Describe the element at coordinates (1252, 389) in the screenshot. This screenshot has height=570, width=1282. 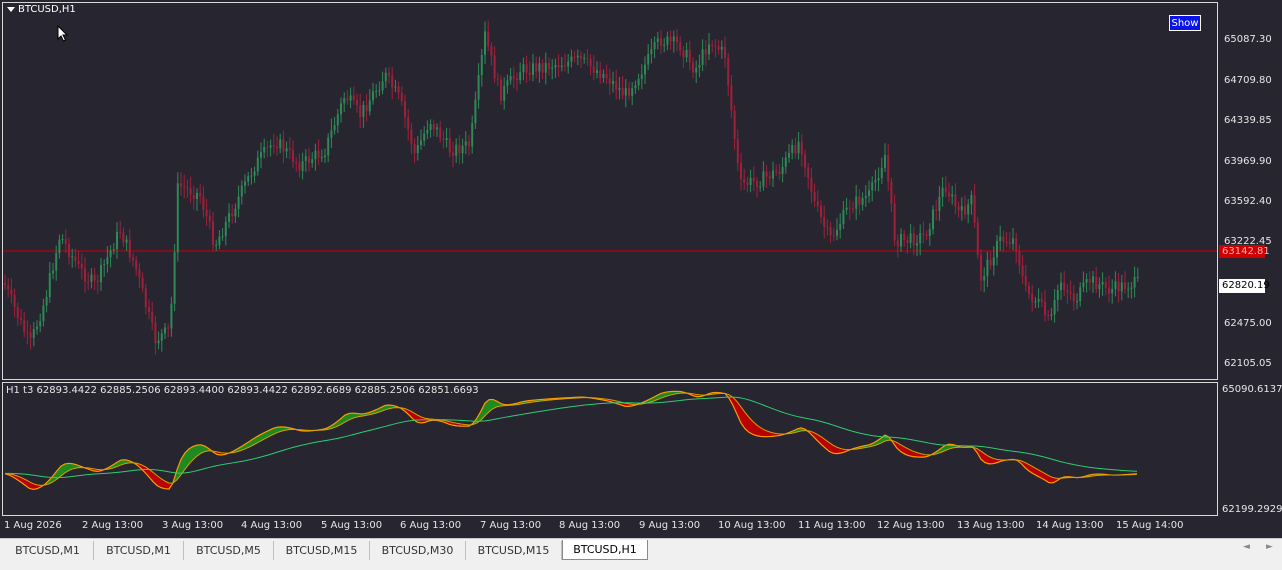
I see `indicator-axis-max: 65090.6137` at that location.